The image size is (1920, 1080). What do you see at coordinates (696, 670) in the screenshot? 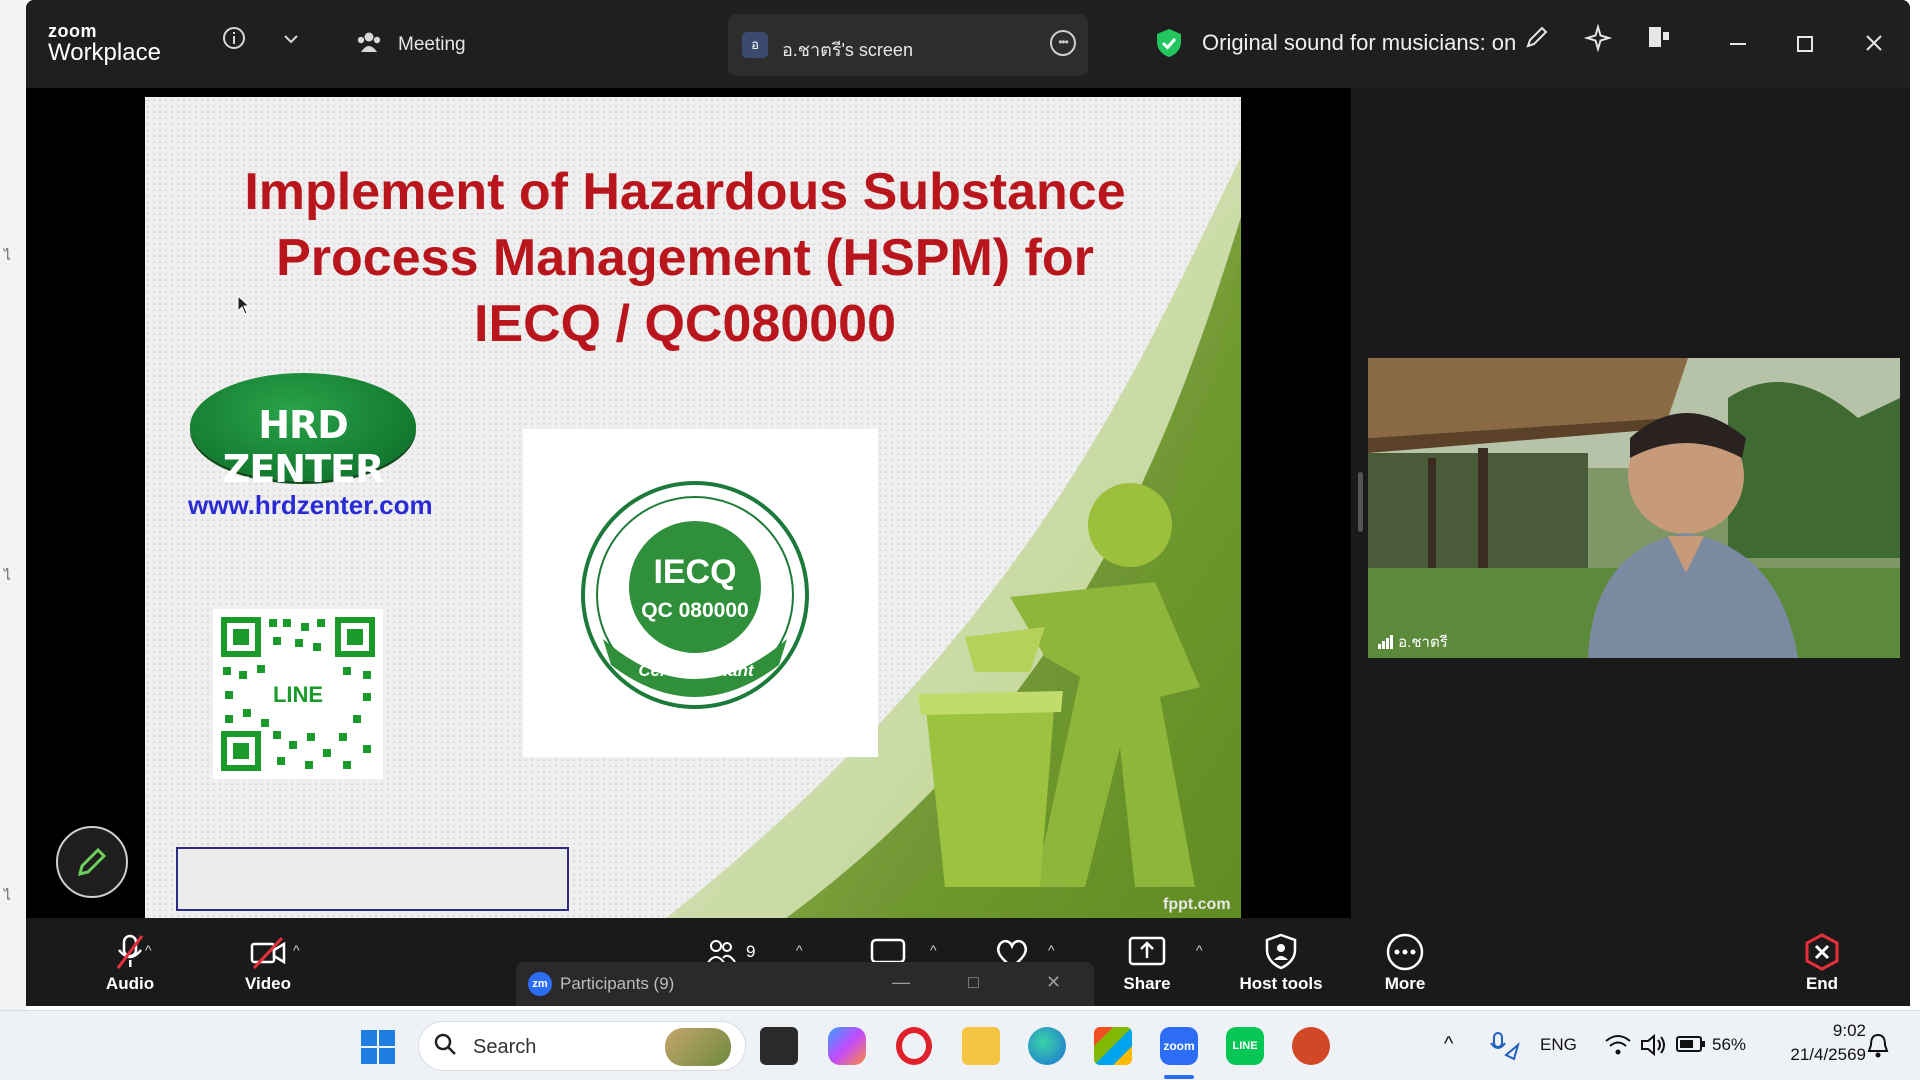
I see `cert-bottom-text: Certified Plant` at bounding box center [696, 670].